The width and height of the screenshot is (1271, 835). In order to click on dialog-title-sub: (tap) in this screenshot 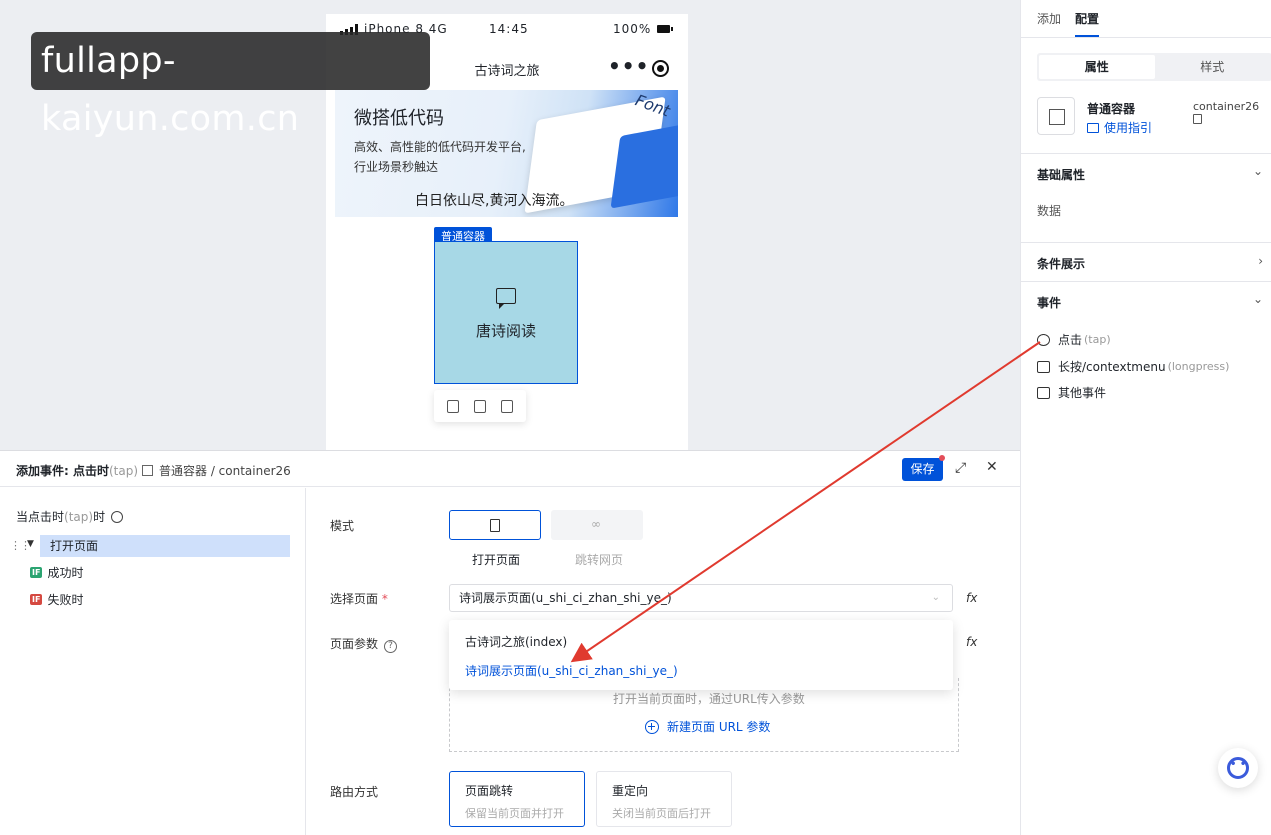, I will do `click(123, 471)`.